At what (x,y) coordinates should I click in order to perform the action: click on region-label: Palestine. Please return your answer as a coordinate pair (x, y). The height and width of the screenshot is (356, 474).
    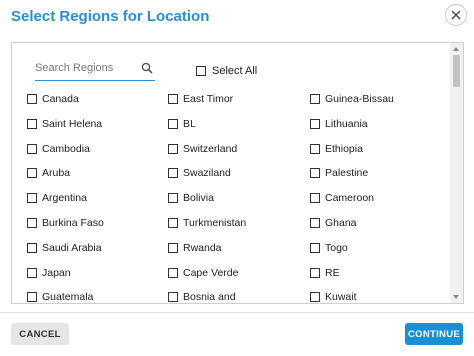
    Looking at the image, I should click on (347, 173).